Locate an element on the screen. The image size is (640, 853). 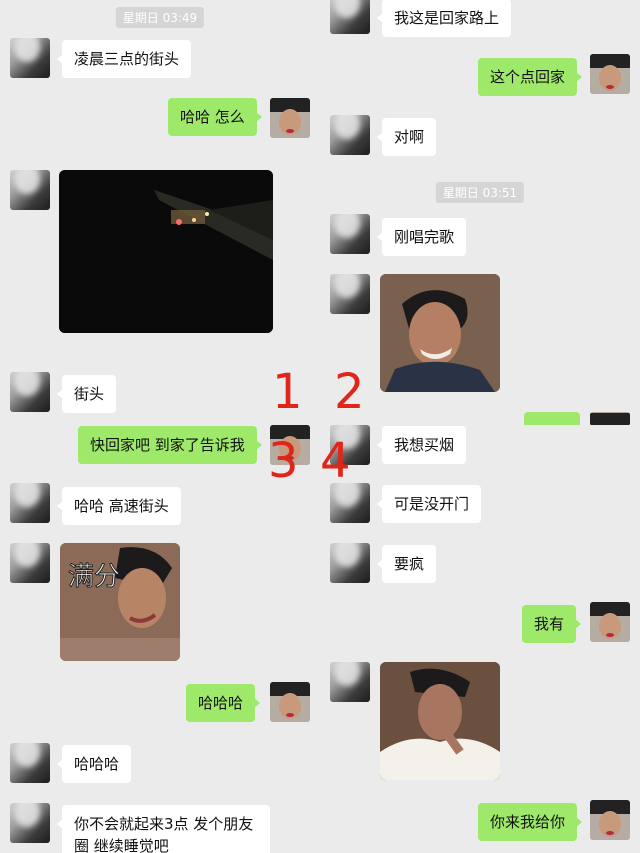
message-bubble-partial is located at coordinates (552, 418).